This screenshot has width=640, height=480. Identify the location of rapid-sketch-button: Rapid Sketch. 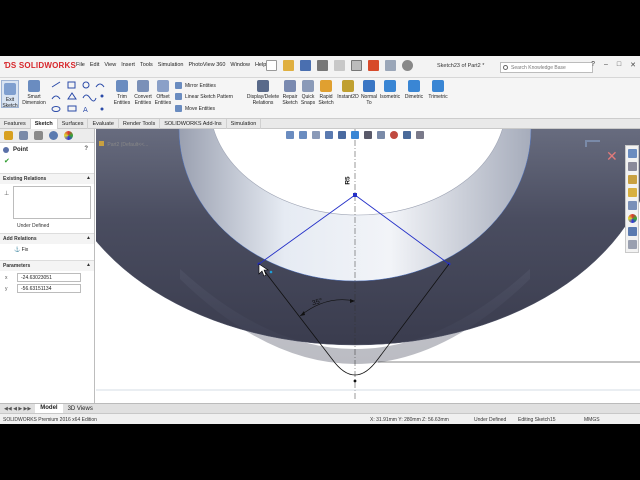
(326, 93).